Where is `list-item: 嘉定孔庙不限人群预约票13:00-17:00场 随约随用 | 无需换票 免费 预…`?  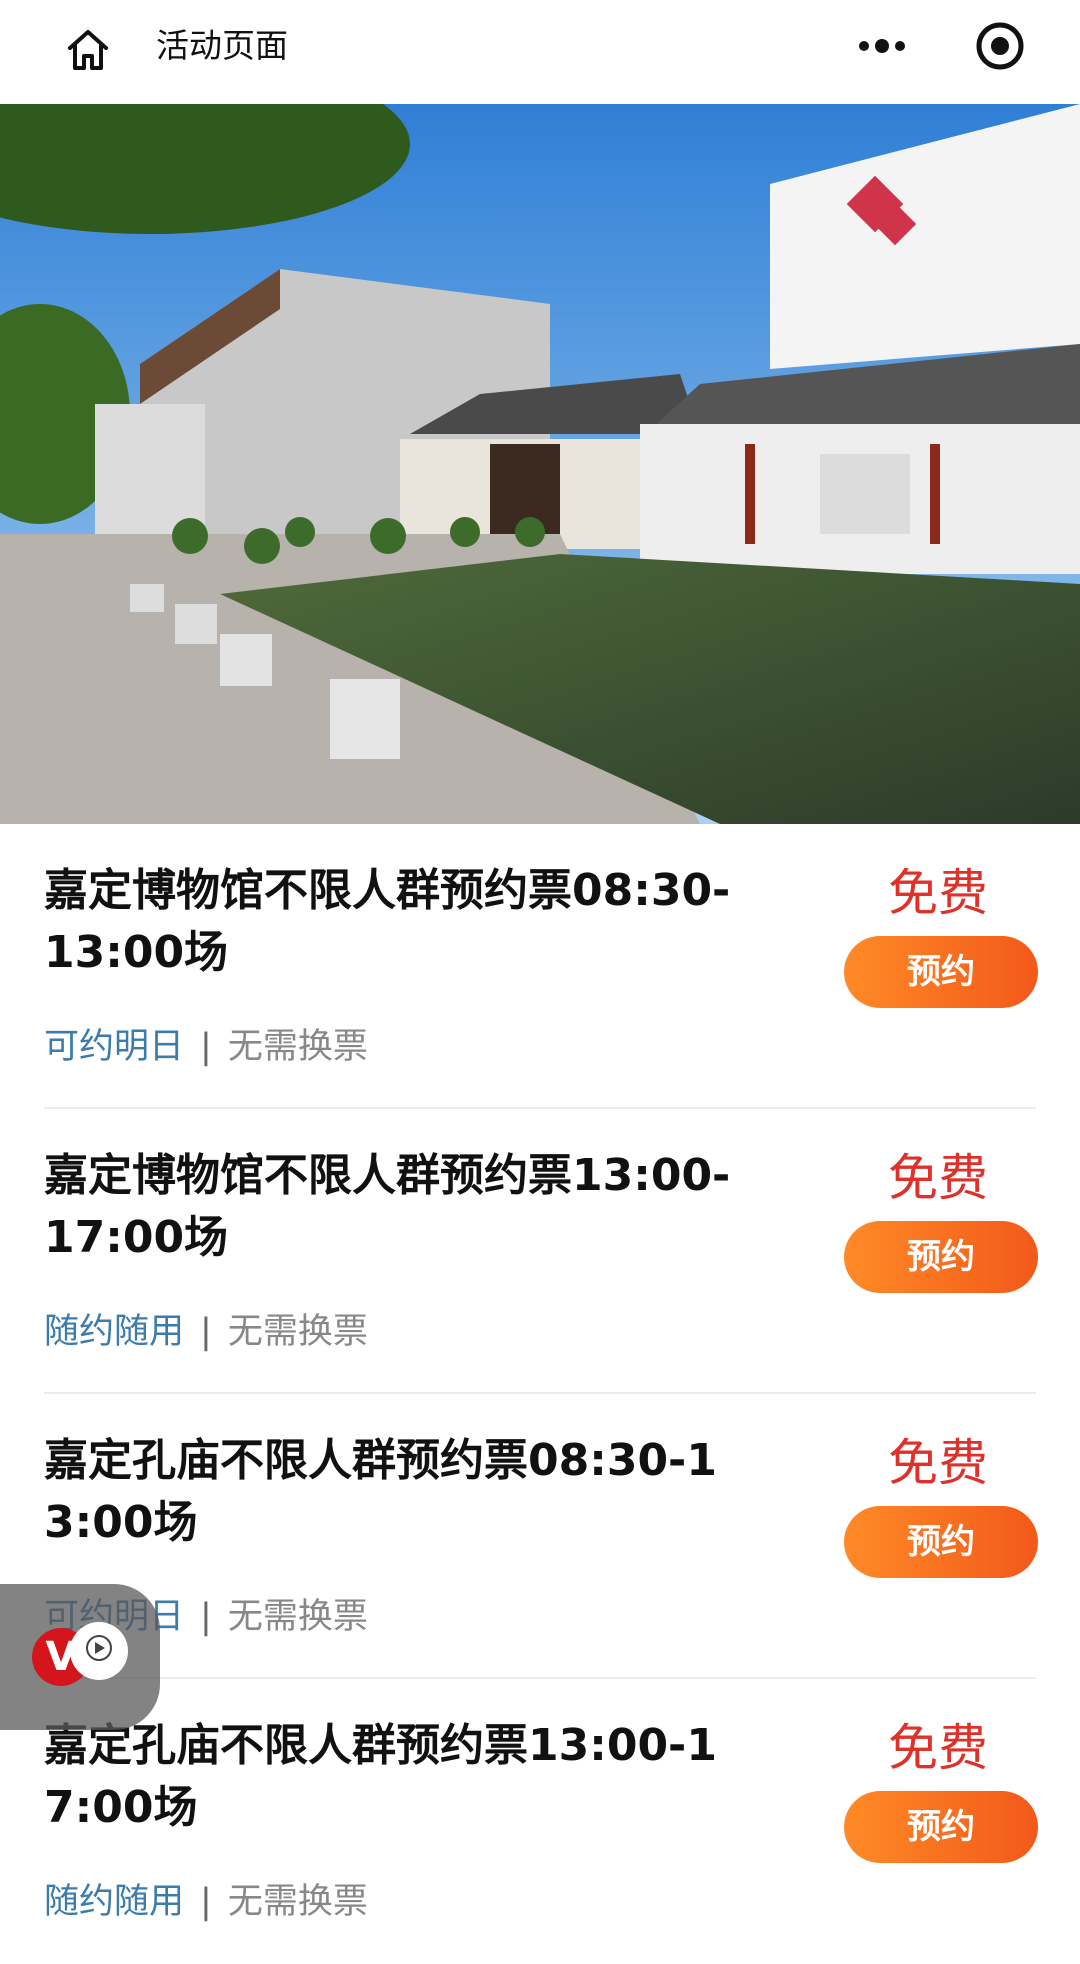
list-item: 嘉定孔庙不限人群预约票13:00-17:00场 随约随用 | 无需换票 免费 预… is located at coordinates (540, 1821).